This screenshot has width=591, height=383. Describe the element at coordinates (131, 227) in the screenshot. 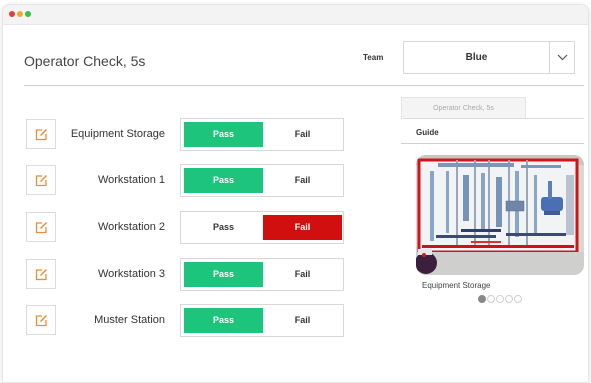

I see `check-row-label: Workstation 2` at that location.